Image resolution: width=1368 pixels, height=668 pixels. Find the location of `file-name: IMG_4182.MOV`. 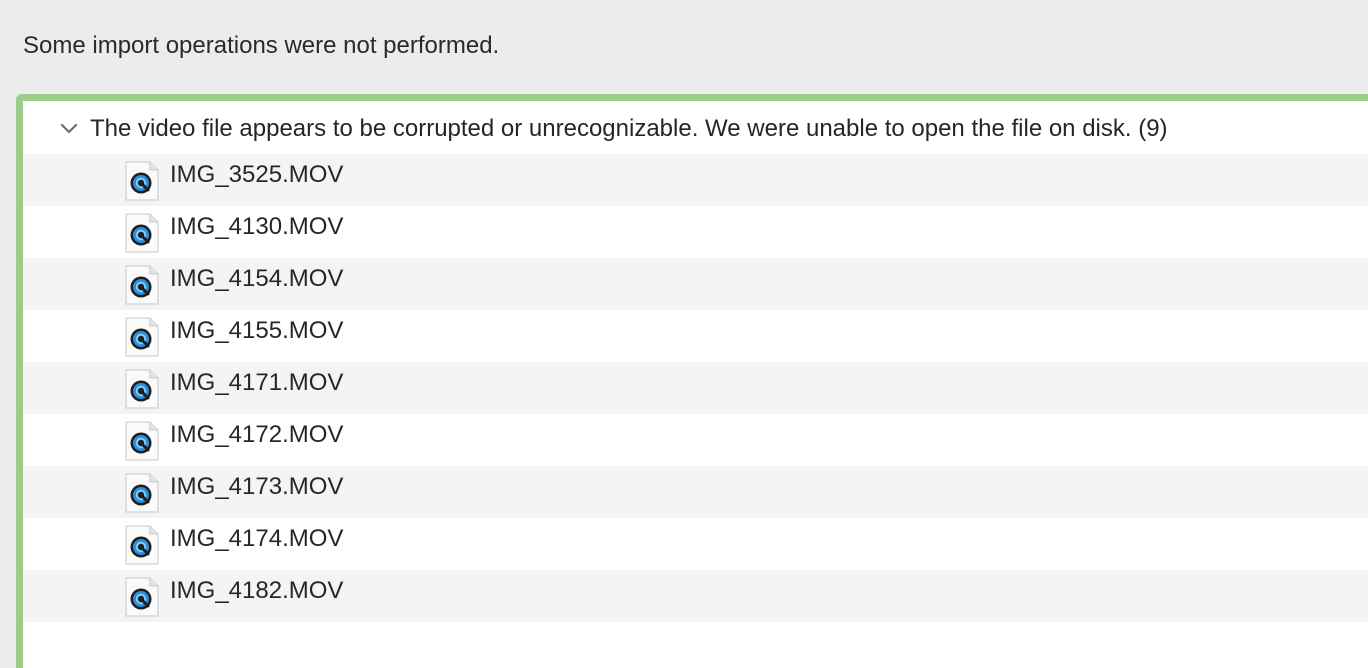

file-name: IMG_4182.MOV is located at coordinates (257, 590).